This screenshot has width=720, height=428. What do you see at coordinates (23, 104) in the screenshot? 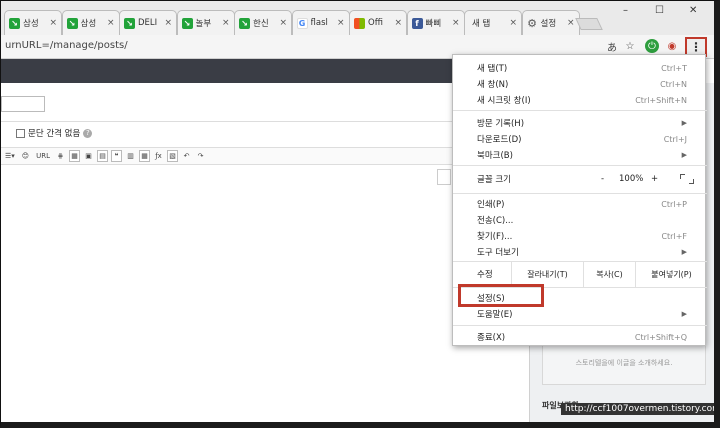
I see `title-input` at bounding box center [23, 104].